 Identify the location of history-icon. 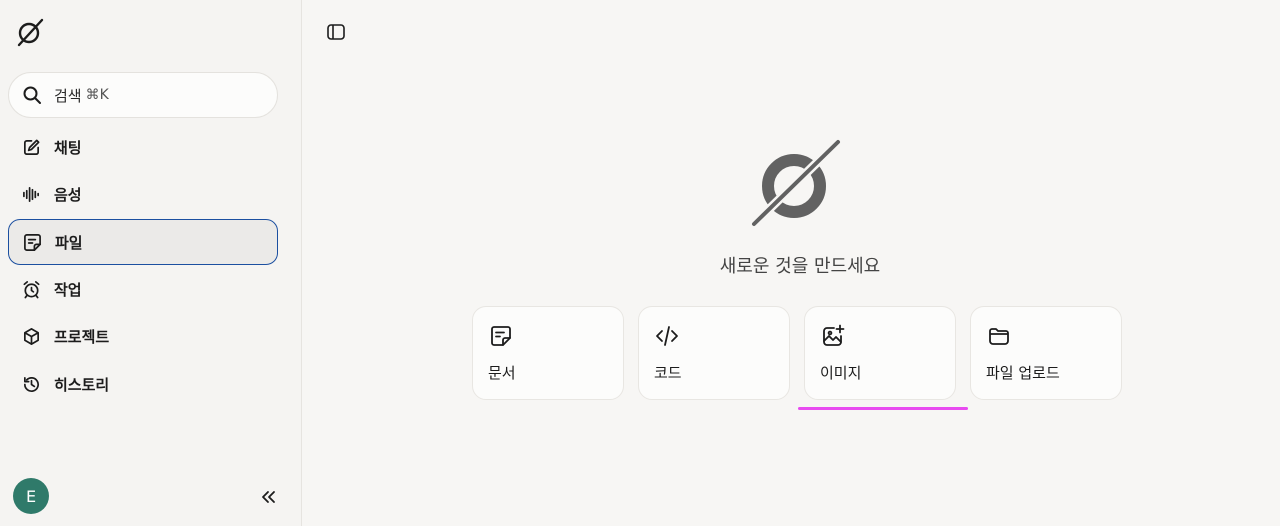
(31, 384).